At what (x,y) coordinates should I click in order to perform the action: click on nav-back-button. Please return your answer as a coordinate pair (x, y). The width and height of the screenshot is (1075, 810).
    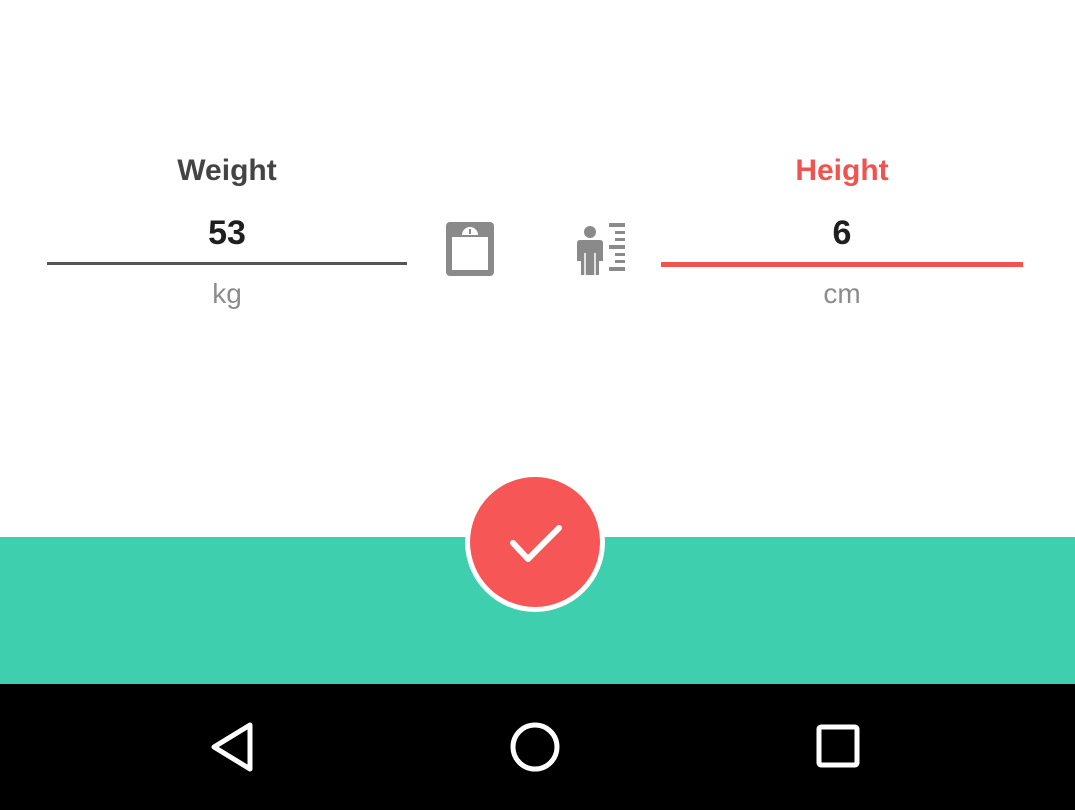
    Looking at the image, I should click on (233, 747).